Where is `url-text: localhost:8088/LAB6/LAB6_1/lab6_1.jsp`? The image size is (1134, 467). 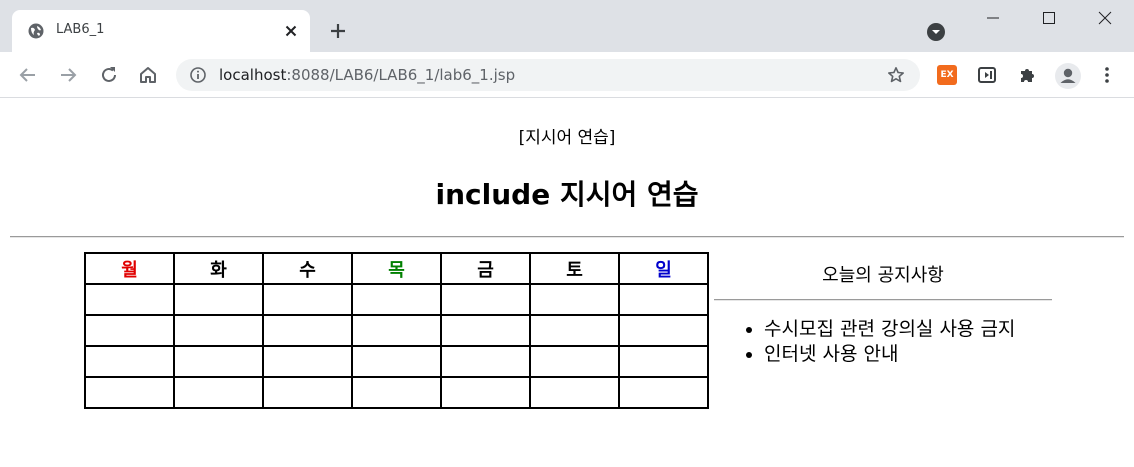
url-text: localhost:8088/LAB6/LAB6_1/lab6_1.jsp is located at coordinates (367, 75).